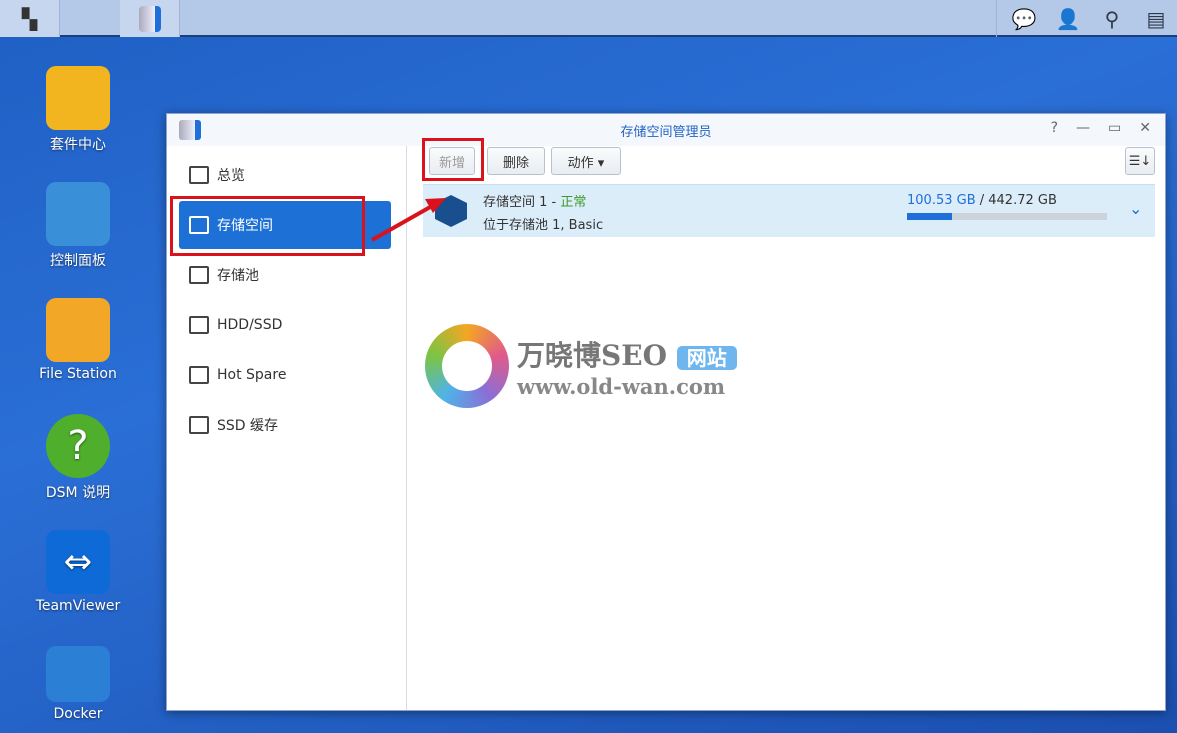 The height and width of the screenshot is (733, 1177). What do you see at coordinates (408, 220) in the screenshot?
I see `annotation-arrow` at bounding box center [408, 220].